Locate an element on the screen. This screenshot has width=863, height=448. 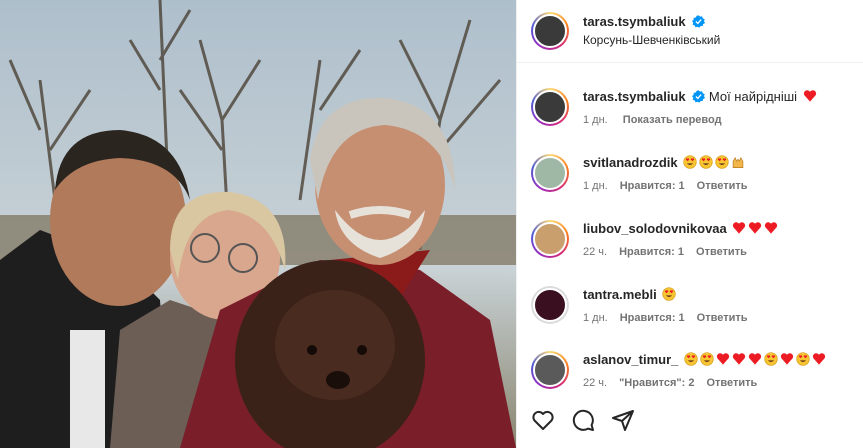
post-actions is located at coordinates (583, 420).